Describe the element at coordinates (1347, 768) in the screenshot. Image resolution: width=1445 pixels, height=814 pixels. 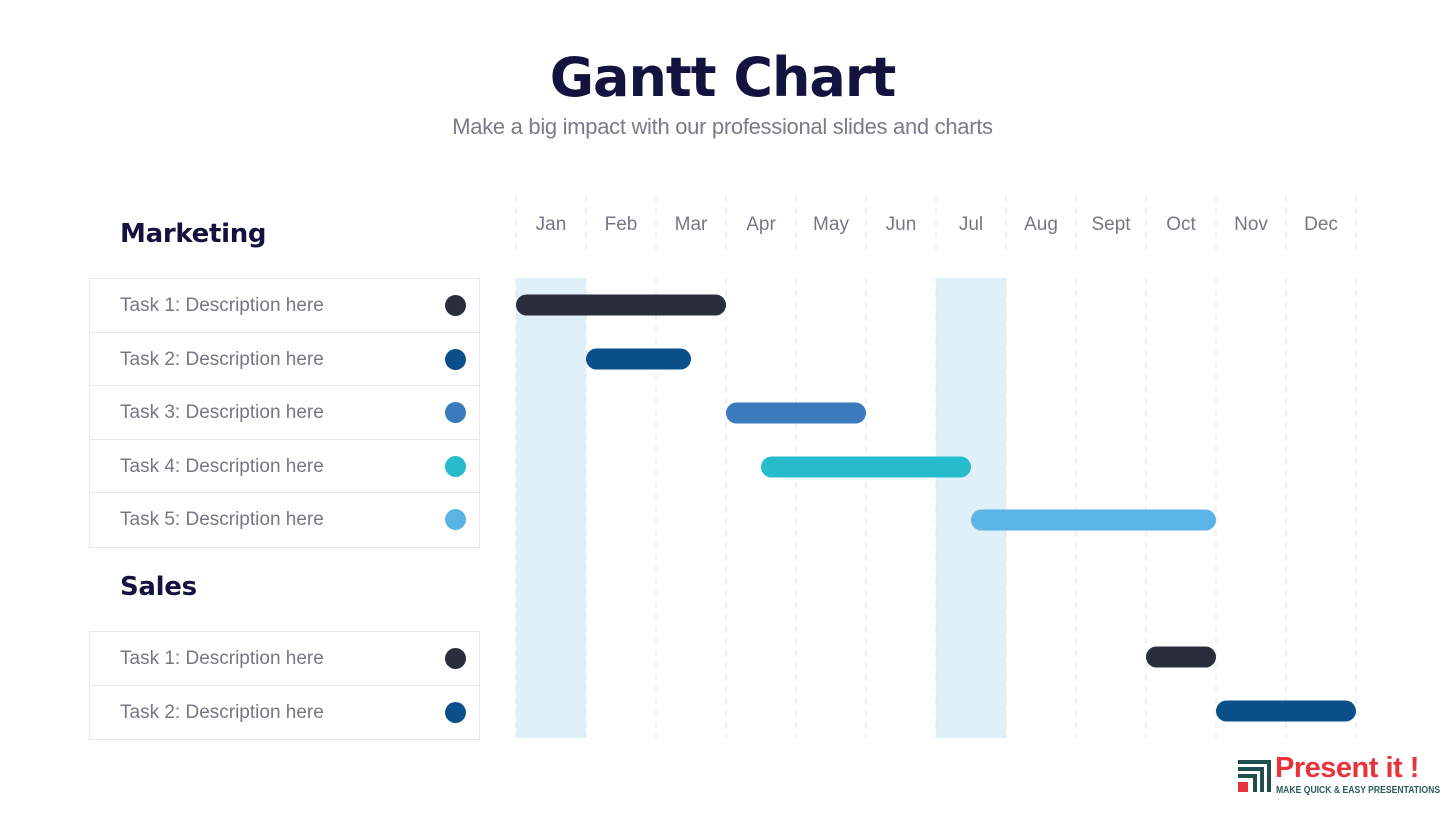
I see `logo-name: Present it !` at that location.